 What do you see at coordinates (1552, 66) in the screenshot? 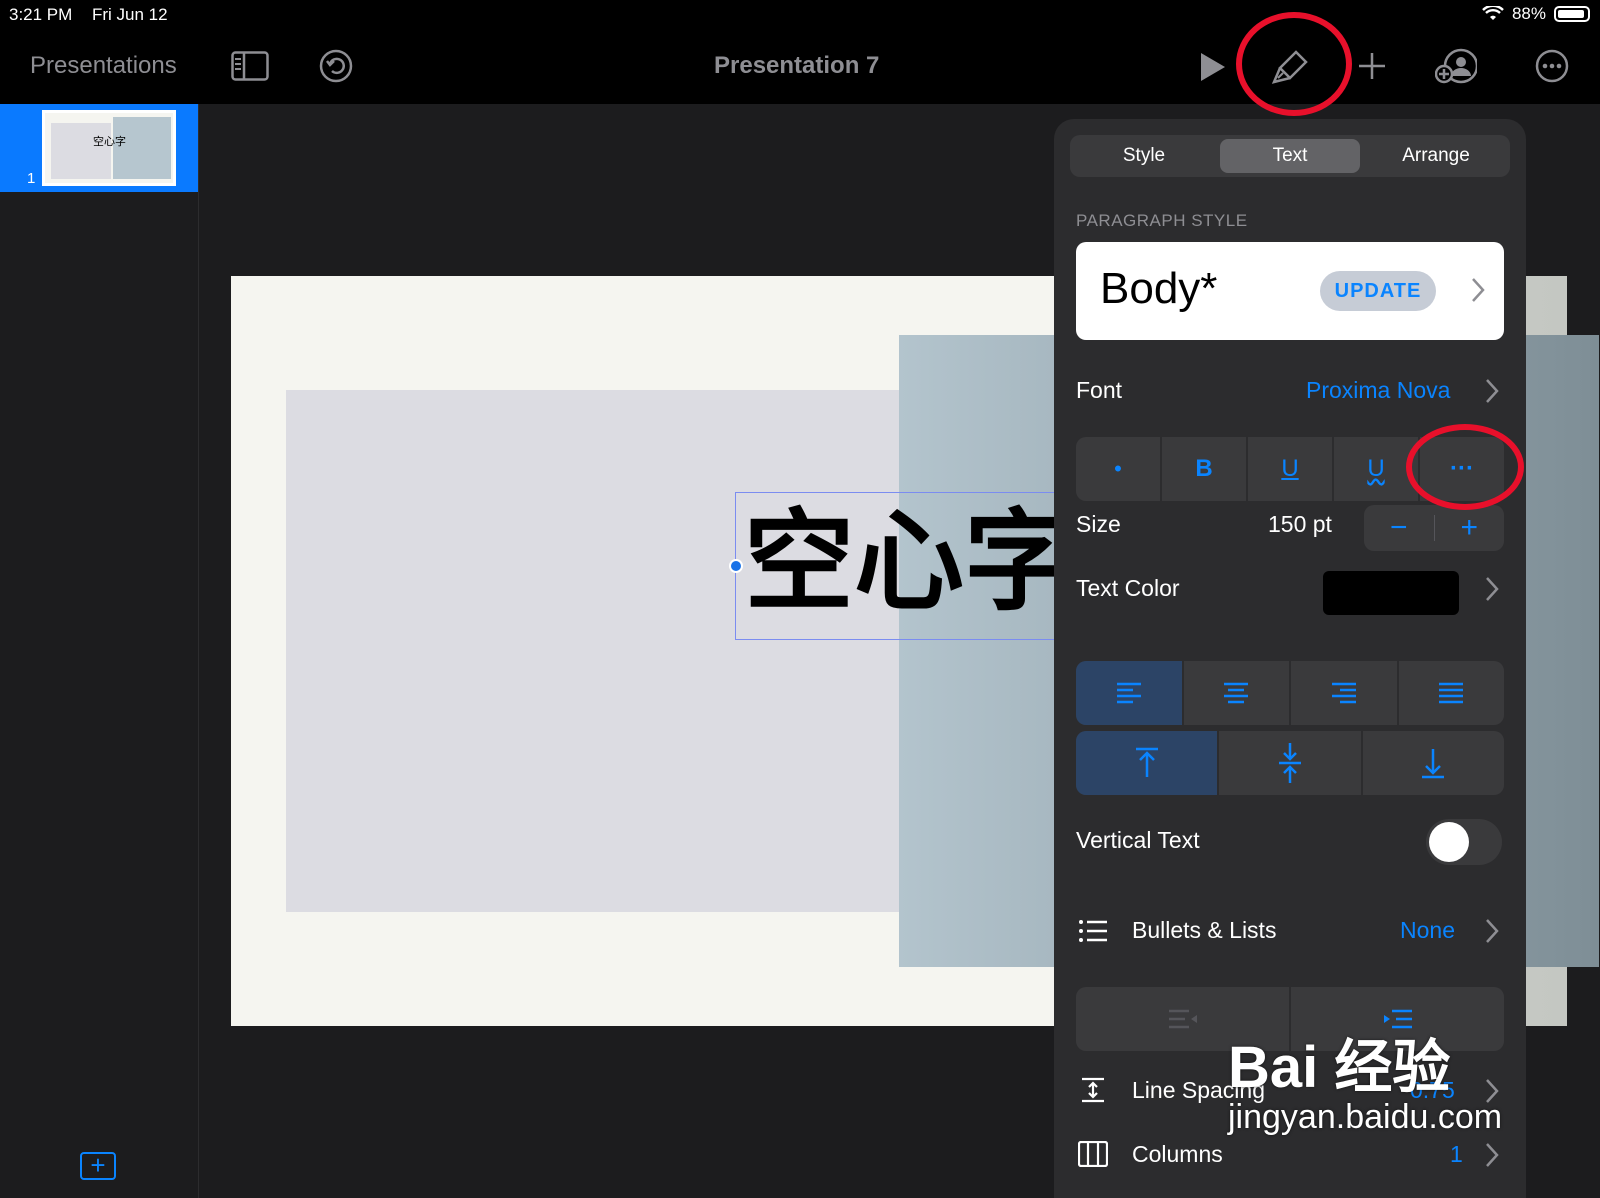
I see `more-icon` at bounding box center [1552, 66].